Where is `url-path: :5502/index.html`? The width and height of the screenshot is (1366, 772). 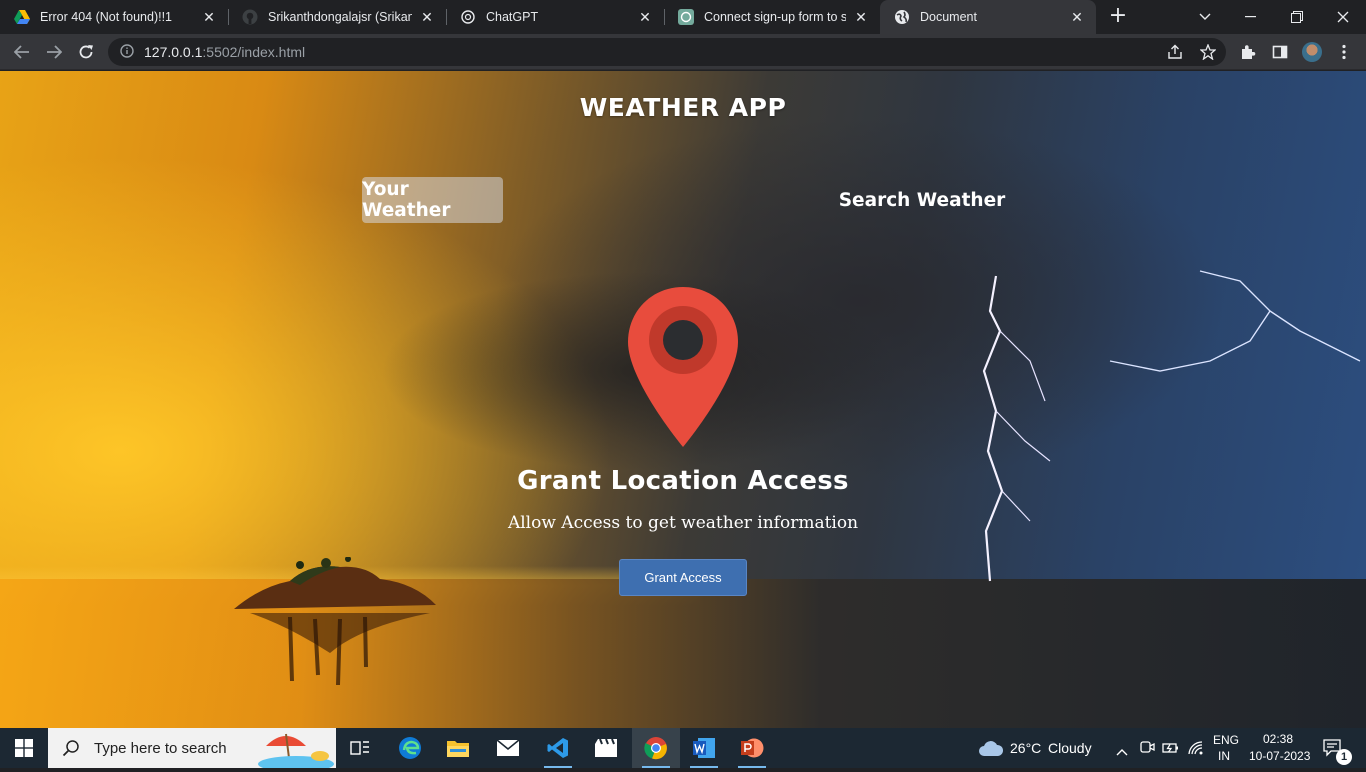
url-path: :5502/index.html is located at coordinates (254, 52).